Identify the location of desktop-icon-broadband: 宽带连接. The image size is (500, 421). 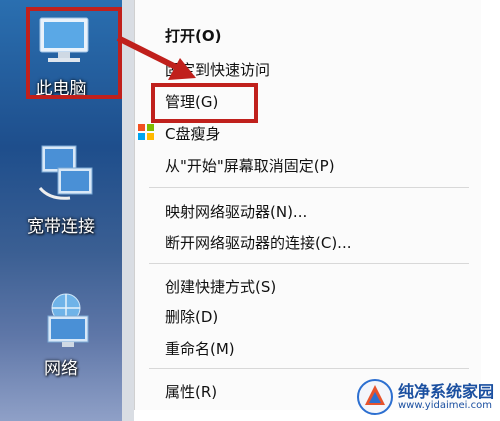
(61, 188).